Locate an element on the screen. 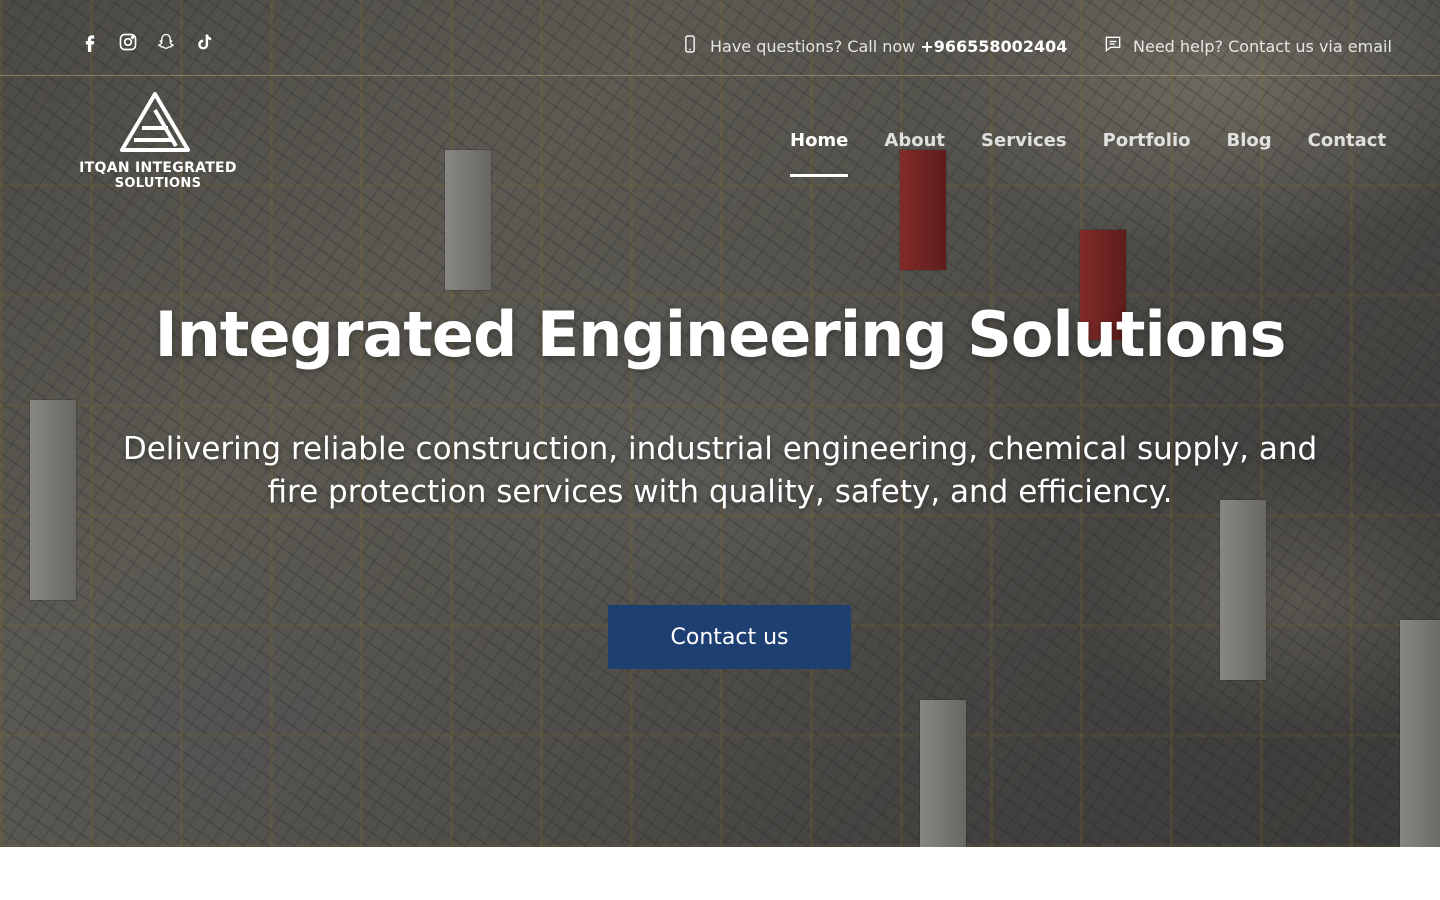 This screenshot has height=900, width=1440. chat-icon is located at coordinates (1113, 46).